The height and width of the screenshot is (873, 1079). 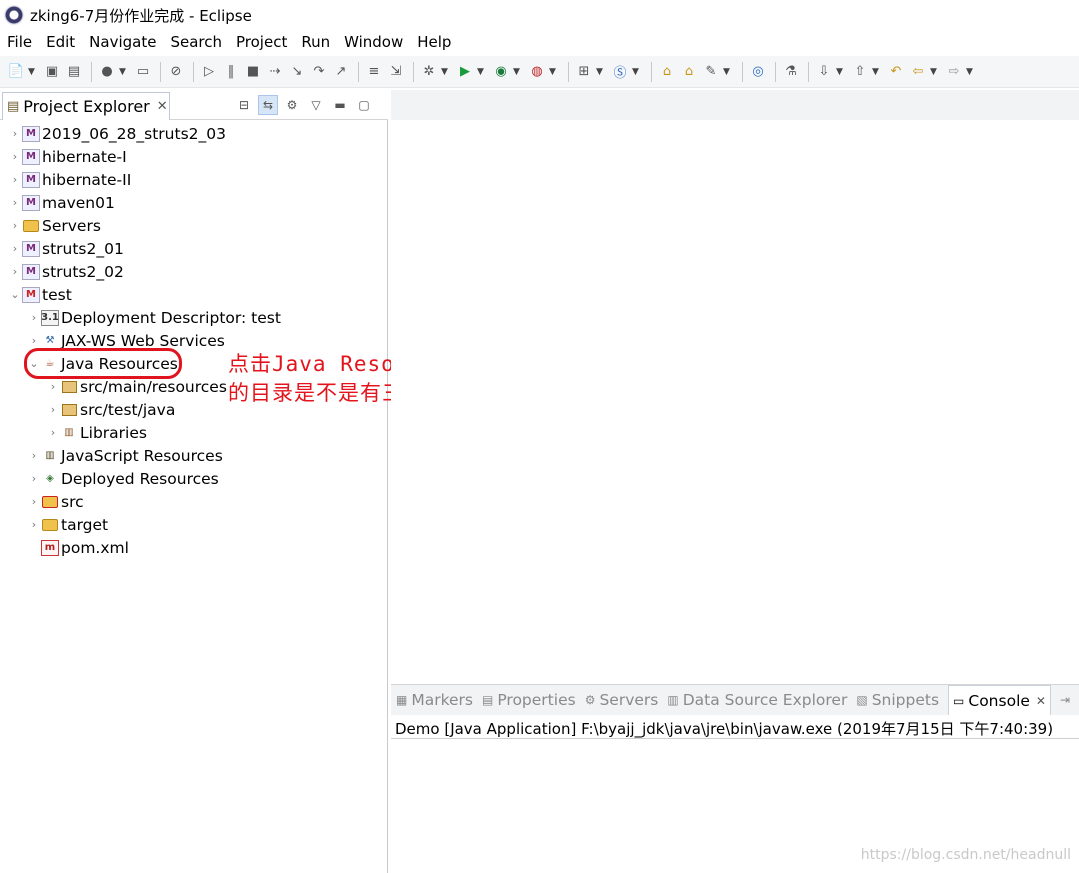 I want to click on step-over-icon: ↷, so click(x=319, y=72).